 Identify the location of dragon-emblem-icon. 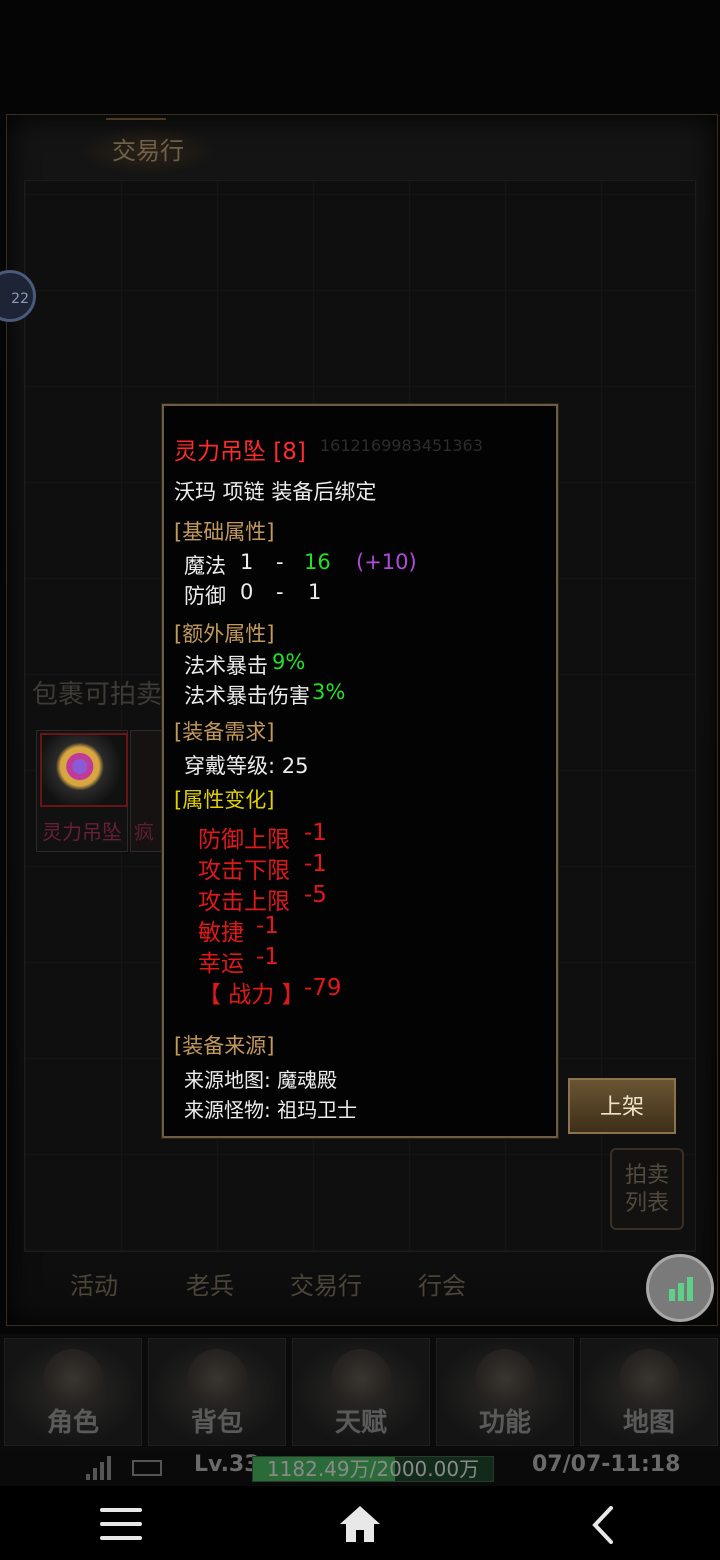
(361, 1379).